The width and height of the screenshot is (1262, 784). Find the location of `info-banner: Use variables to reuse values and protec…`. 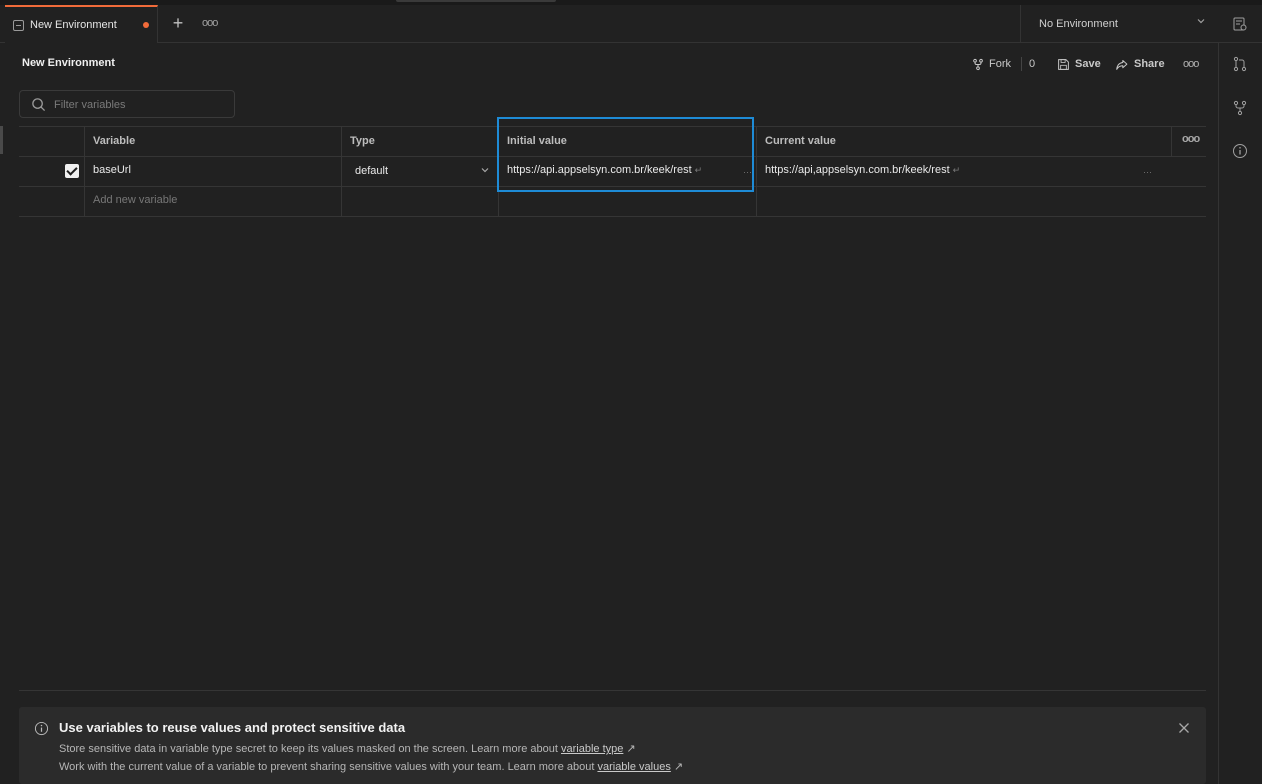

info-banner: Use variables to reuse values and protec… is located at coordinates (612, 745).